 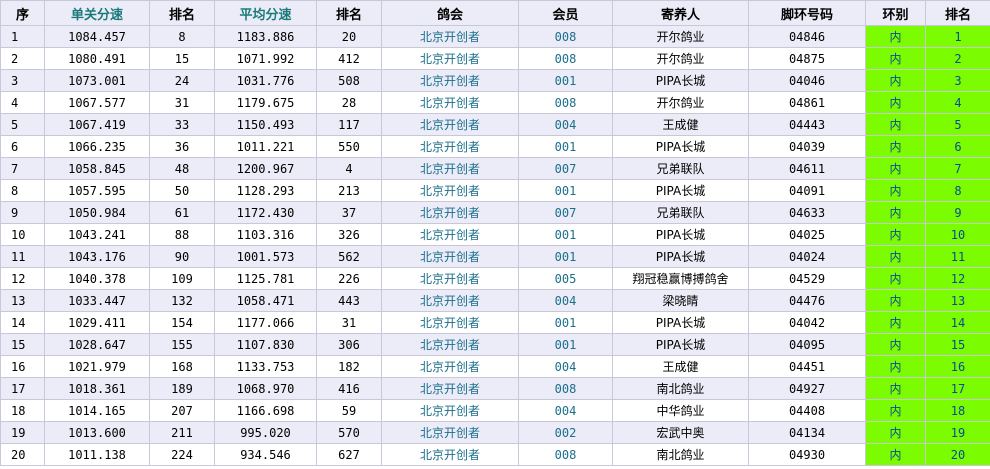 What do you see at coordinates (182, 322) in the screenshot?
I see `cell-rank: 154` at bounding box center [182, 322].